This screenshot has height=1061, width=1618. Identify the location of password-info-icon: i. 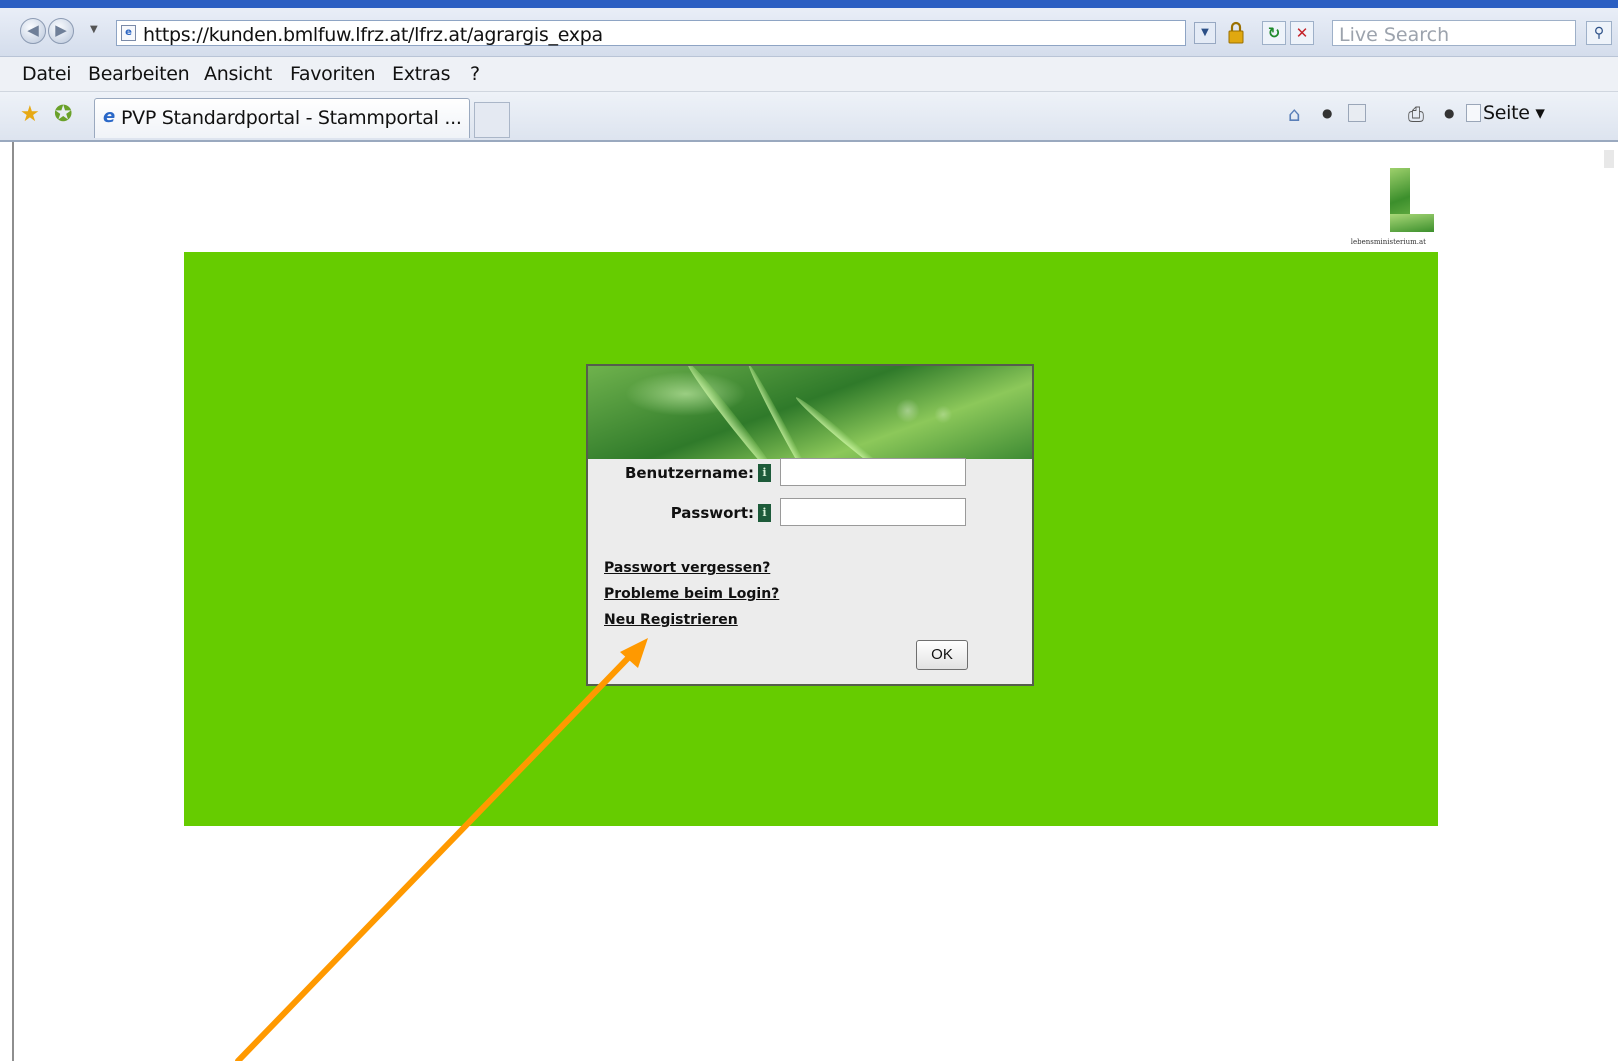
(764, 513).